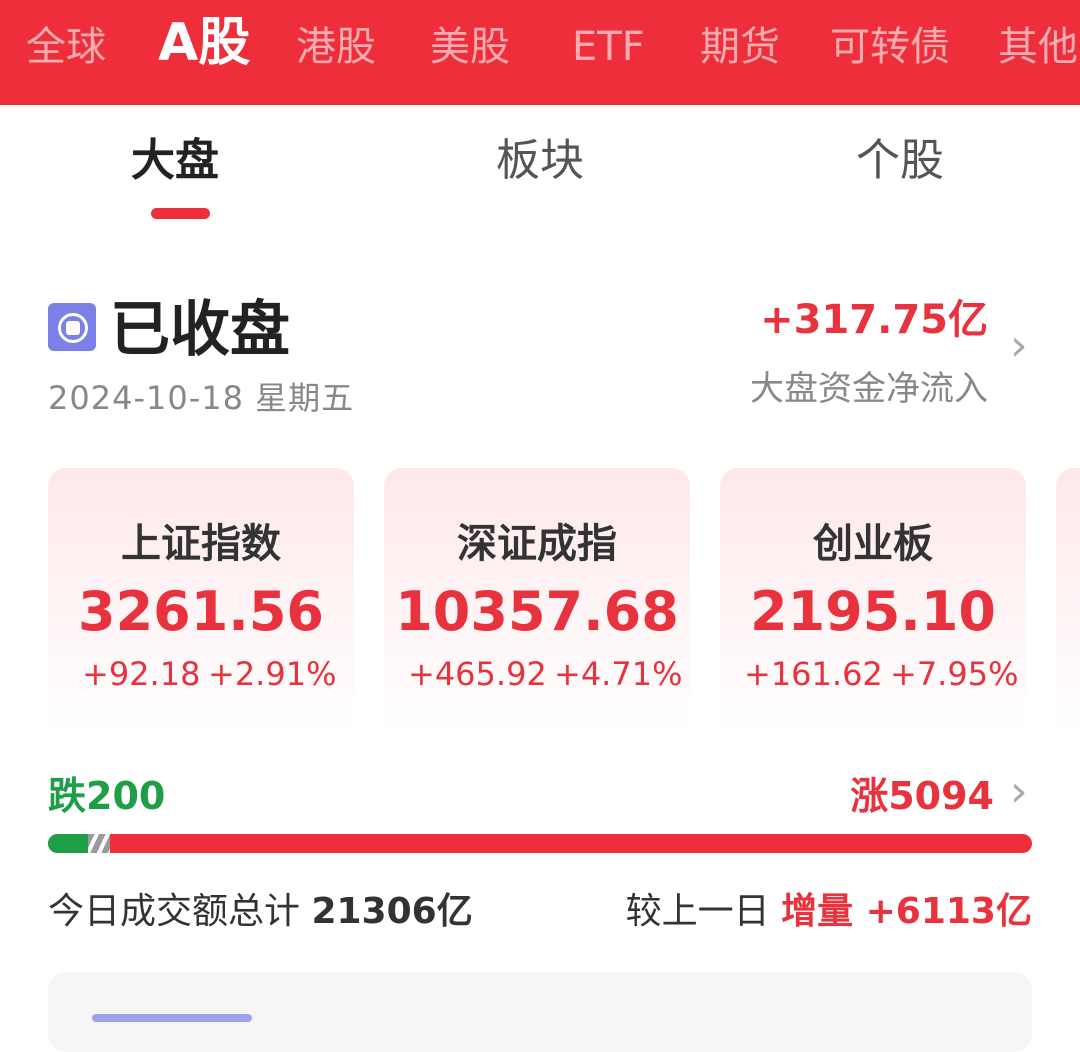 The width and height of the screenshot is (1080, 1052). I want to click on tab-market-overview: 大盘, so click(175, 161).